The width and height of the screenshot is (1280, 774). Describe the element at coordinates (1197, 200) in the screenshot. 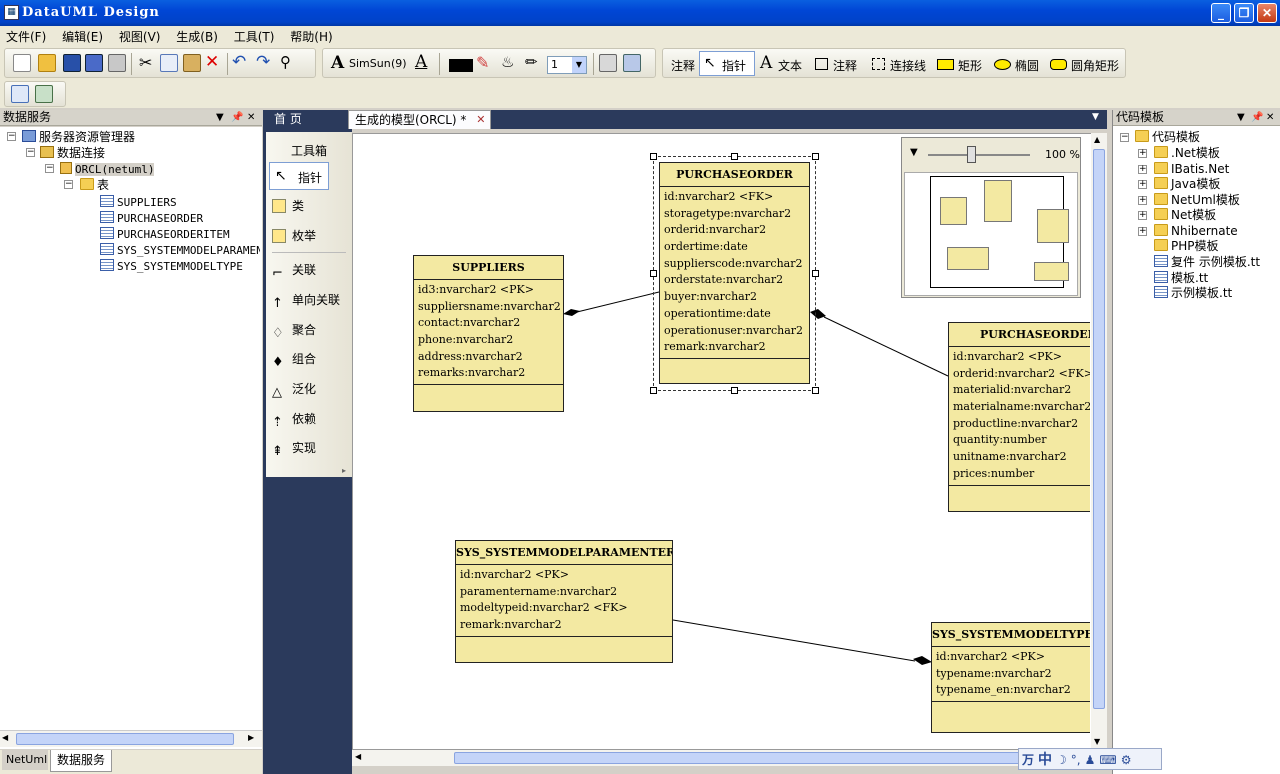

I see `template-folder: NetUml模板` at that location.